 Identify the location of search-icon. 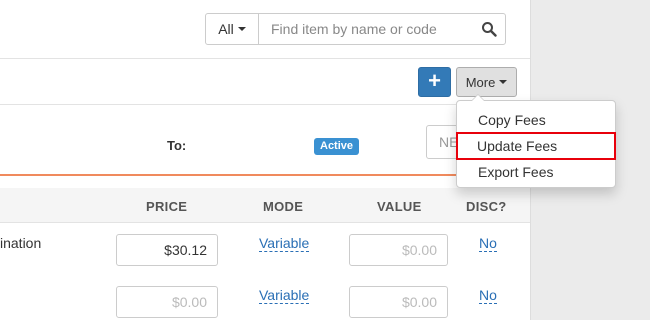
(489, 29).